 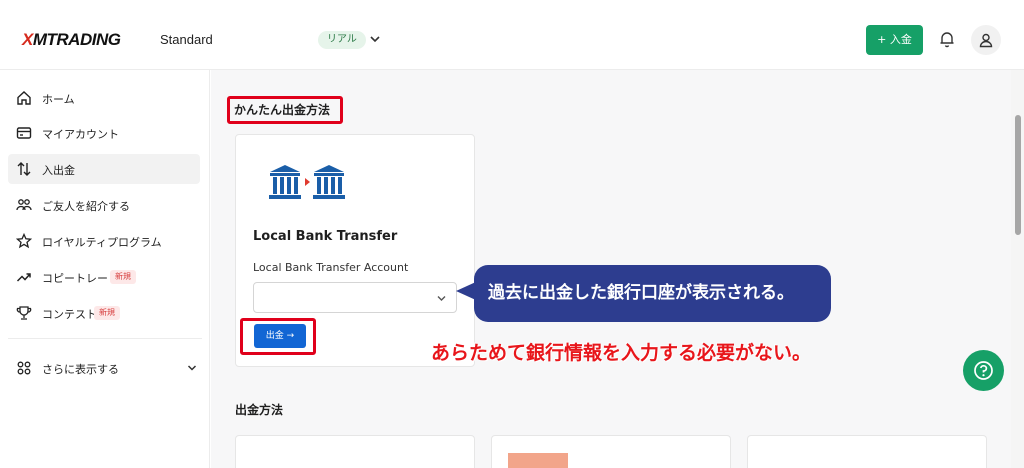 I want to click on sidebar-show-more: さらに表示する, so click(x=104, y=368).